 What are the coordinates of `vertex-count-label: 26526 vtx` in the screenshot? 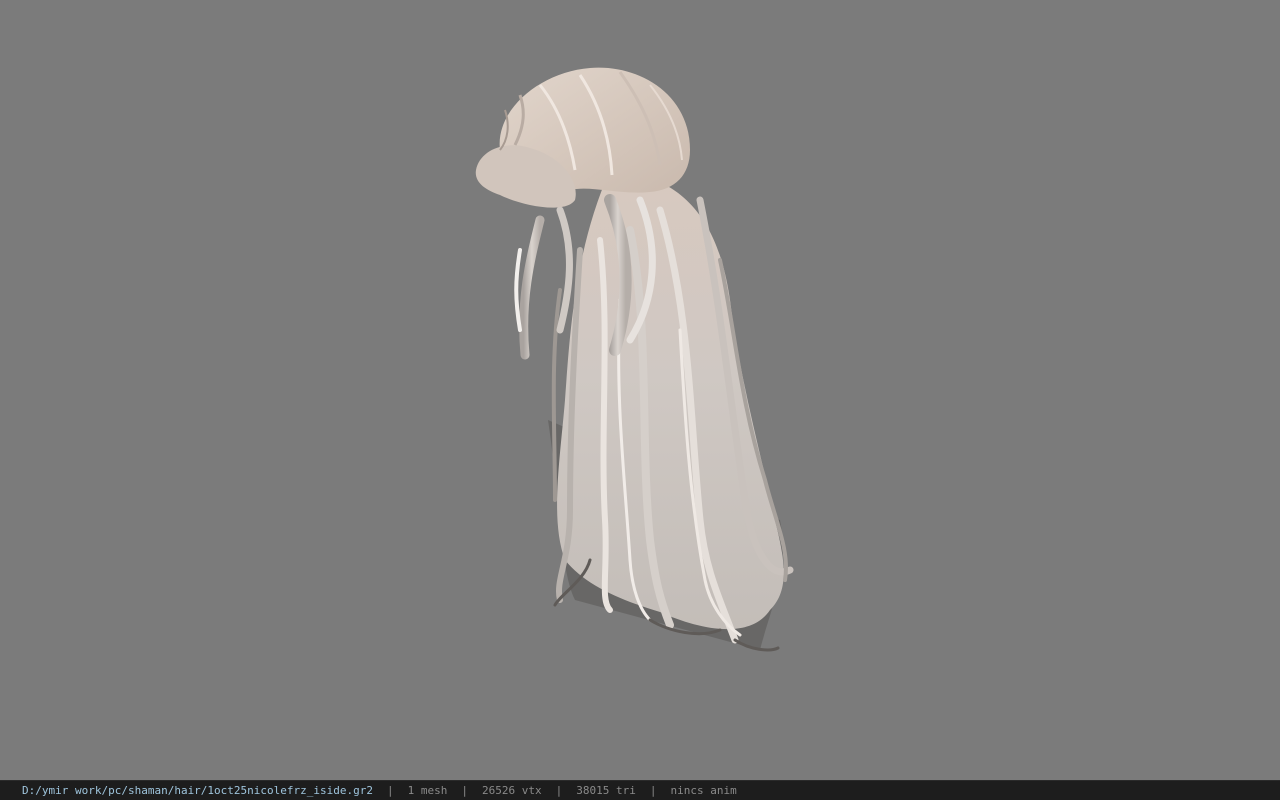 It's located at (512, 790).